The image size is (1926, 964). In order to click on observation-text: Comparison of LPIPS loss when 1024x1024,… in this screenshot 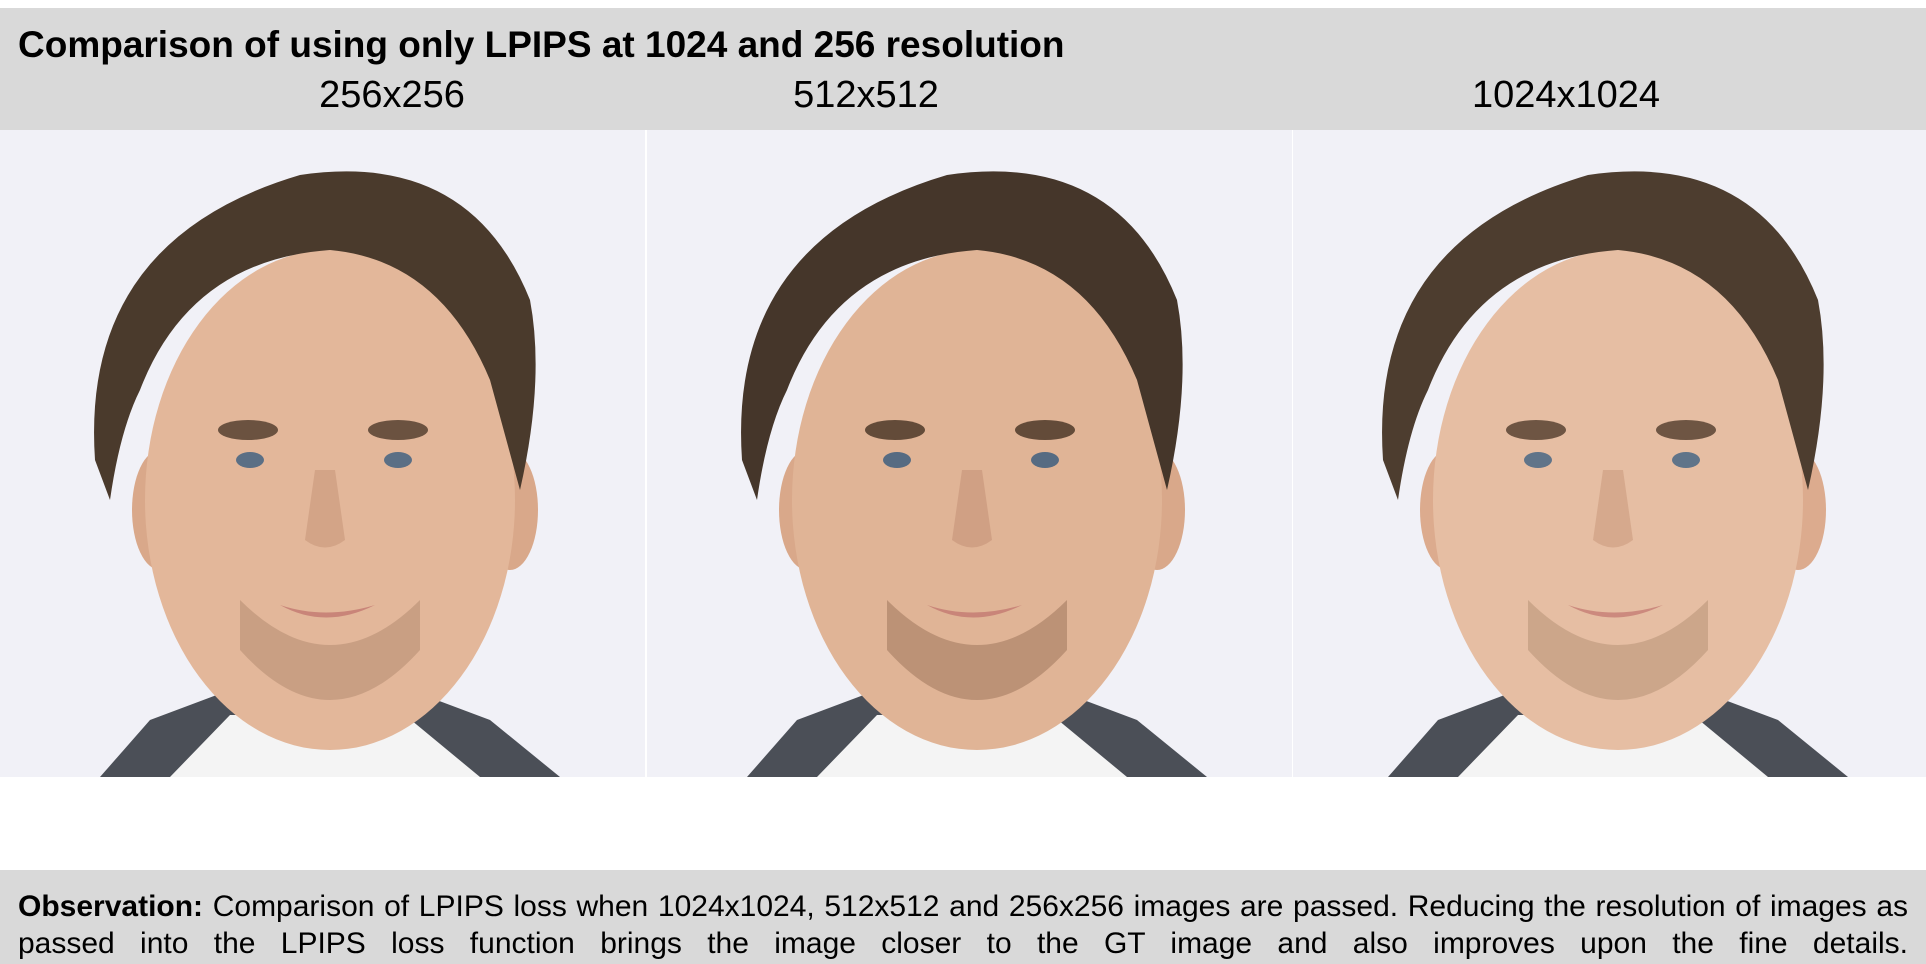, I will do `click(963, 925)`.